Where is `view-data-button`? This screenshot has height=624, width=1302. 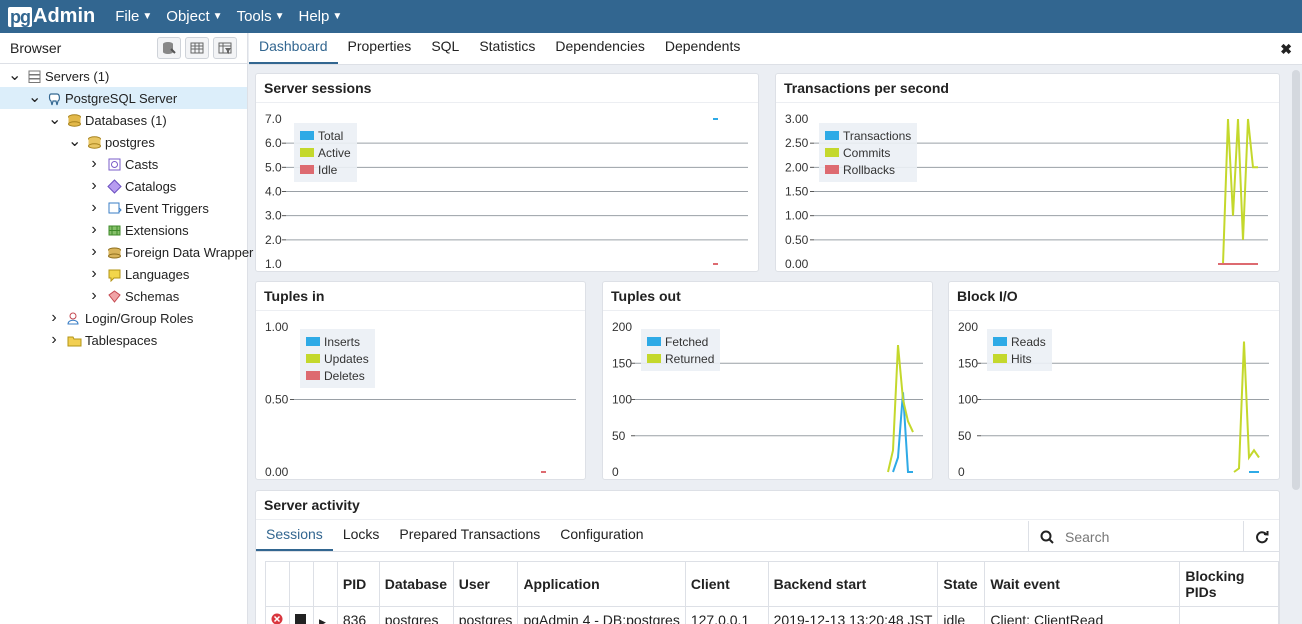 view-data-button is located at coordinates (197, 48).